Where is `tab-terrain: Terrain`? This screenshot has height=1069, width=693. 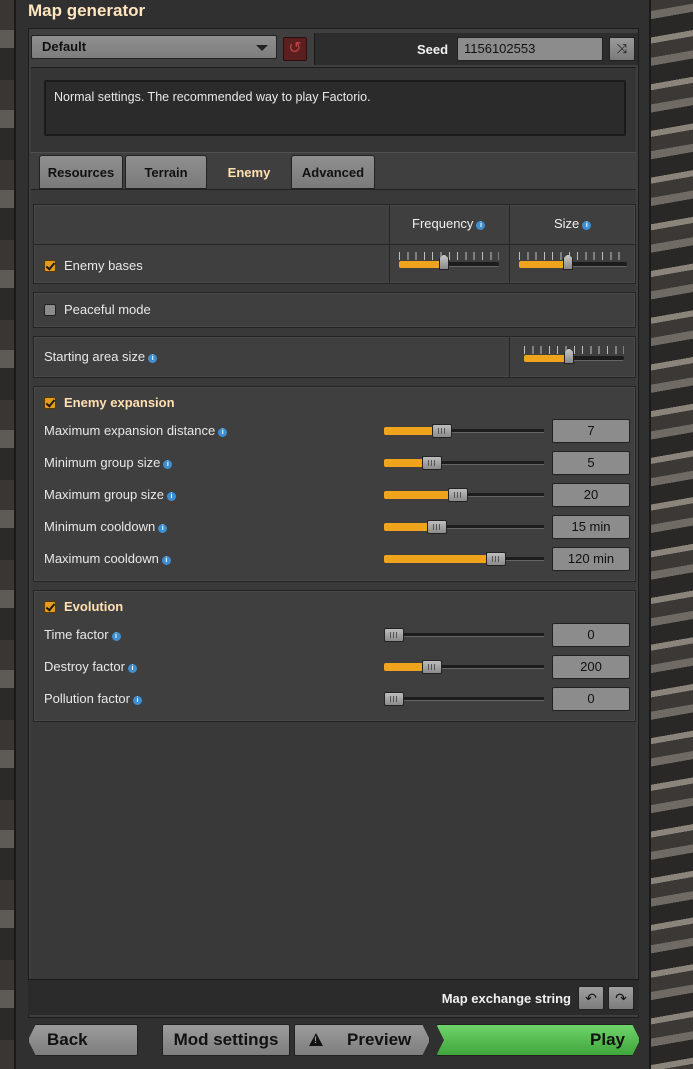 tab-terrain: Terrain is located at coordinates (166, 172).